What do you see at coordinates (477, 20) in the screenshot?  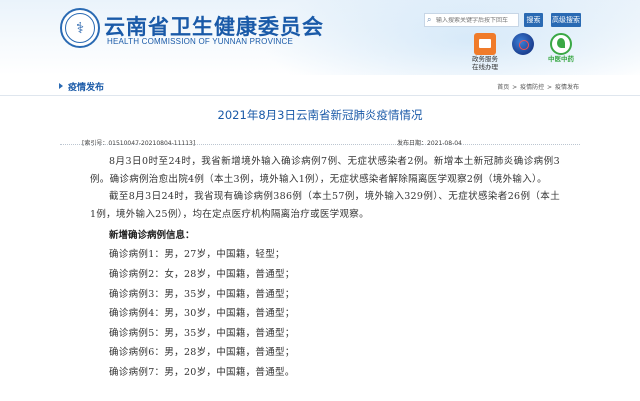 I see `search-input` at bounding box center [477, 20].